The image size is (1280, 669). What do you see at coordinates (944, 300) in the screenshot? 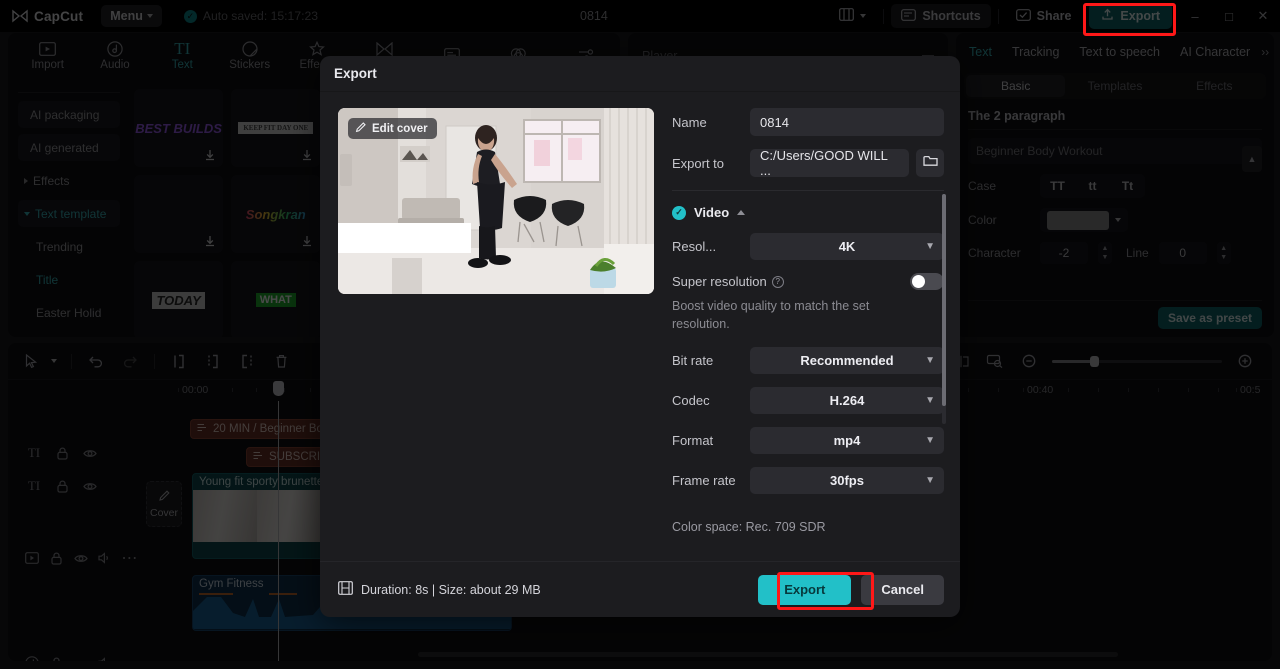
I see `scrollbar-thumb` at bounding box center [944, 300].